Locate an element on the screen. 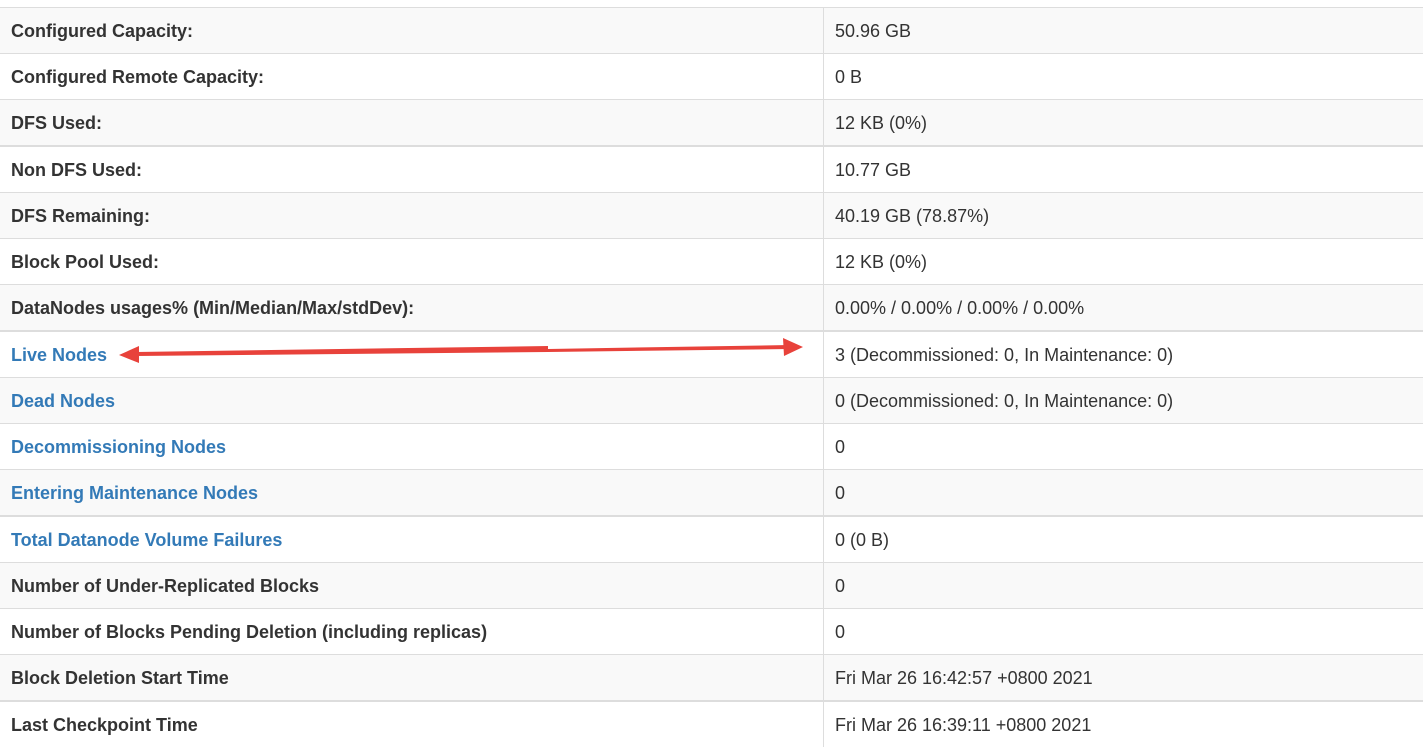 This screenshot has width=1423, height=750. live-nodes-link: Live Nodes is located at coordinates (59, 355).